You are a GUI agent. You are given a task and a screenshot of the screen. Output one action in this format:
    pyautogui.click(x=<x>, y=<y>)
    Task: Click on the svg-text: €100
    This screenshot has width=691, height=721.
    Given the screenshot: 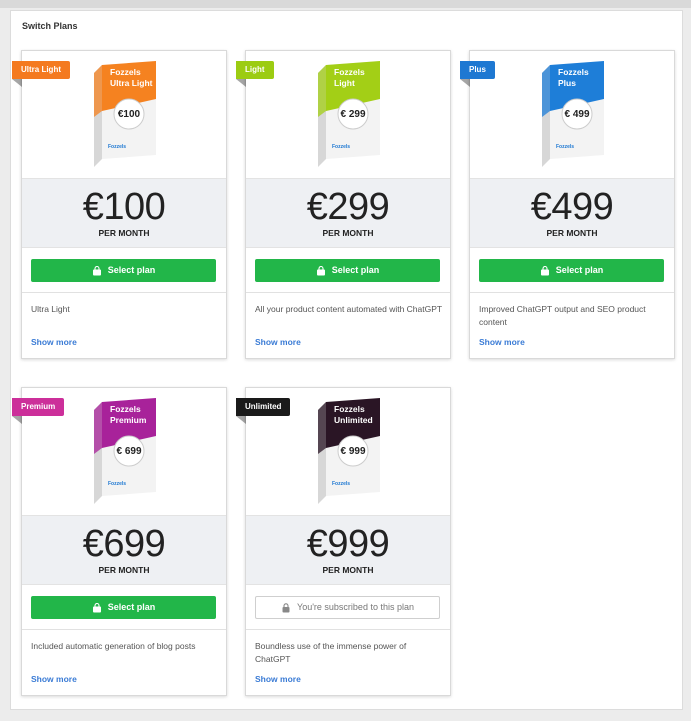 What is the action you would take?
    pyautogui.click(x=129, y=114)
    